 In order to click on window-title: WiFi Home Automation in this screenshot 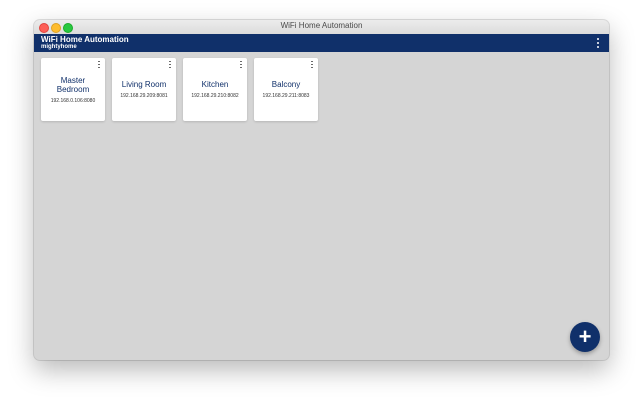, I will do `click(321, 25)`.